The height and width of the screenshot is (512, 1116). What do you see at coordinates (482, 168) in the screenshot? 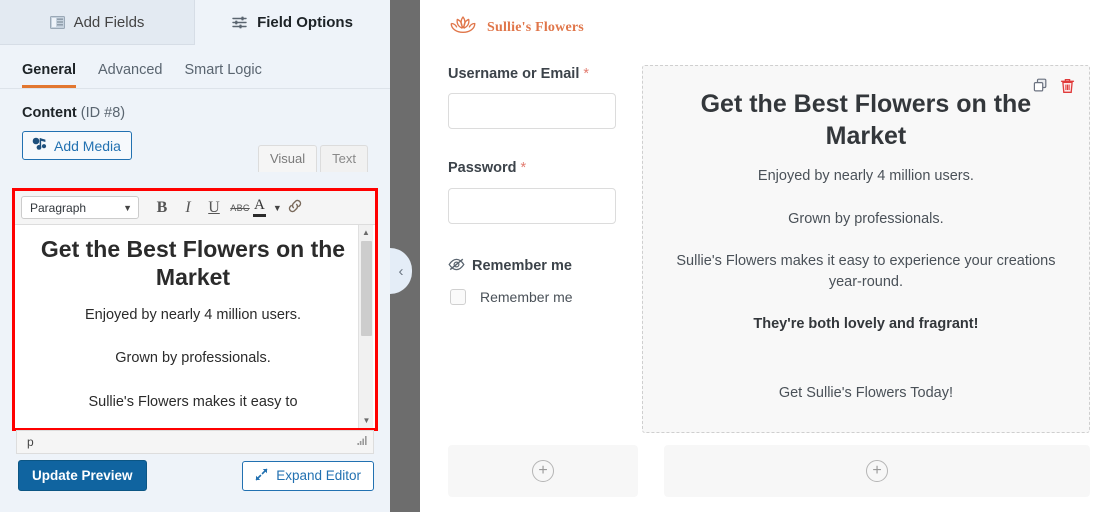
I see `password-label-text: Password` at bounding box center [482, 168].